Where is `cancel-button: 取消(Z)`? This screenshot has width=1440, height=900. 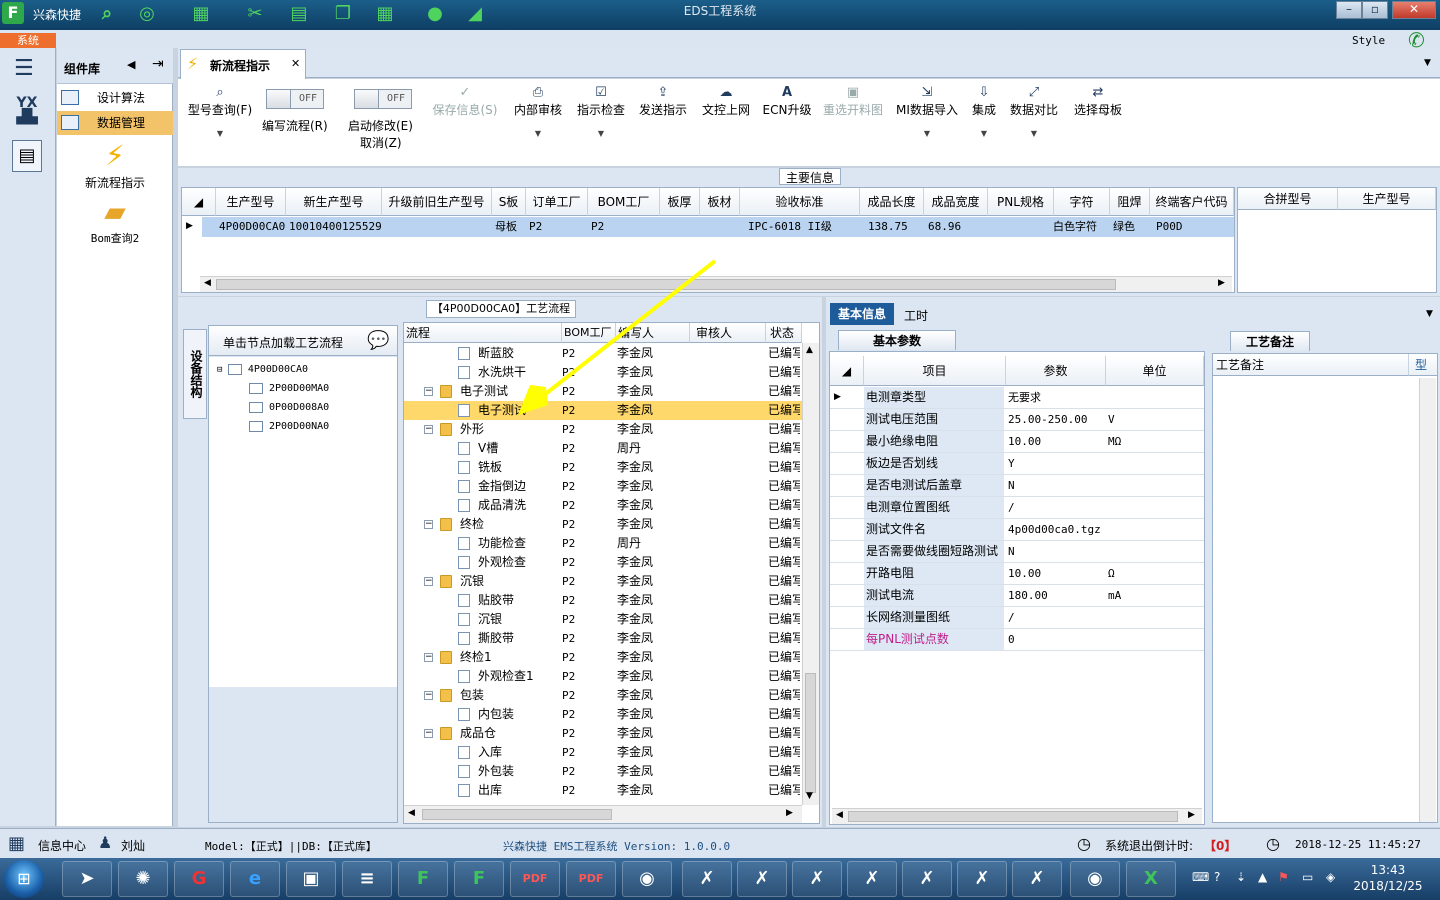
cancel-button: 取消(Z) is located at coordinates (381, 142).